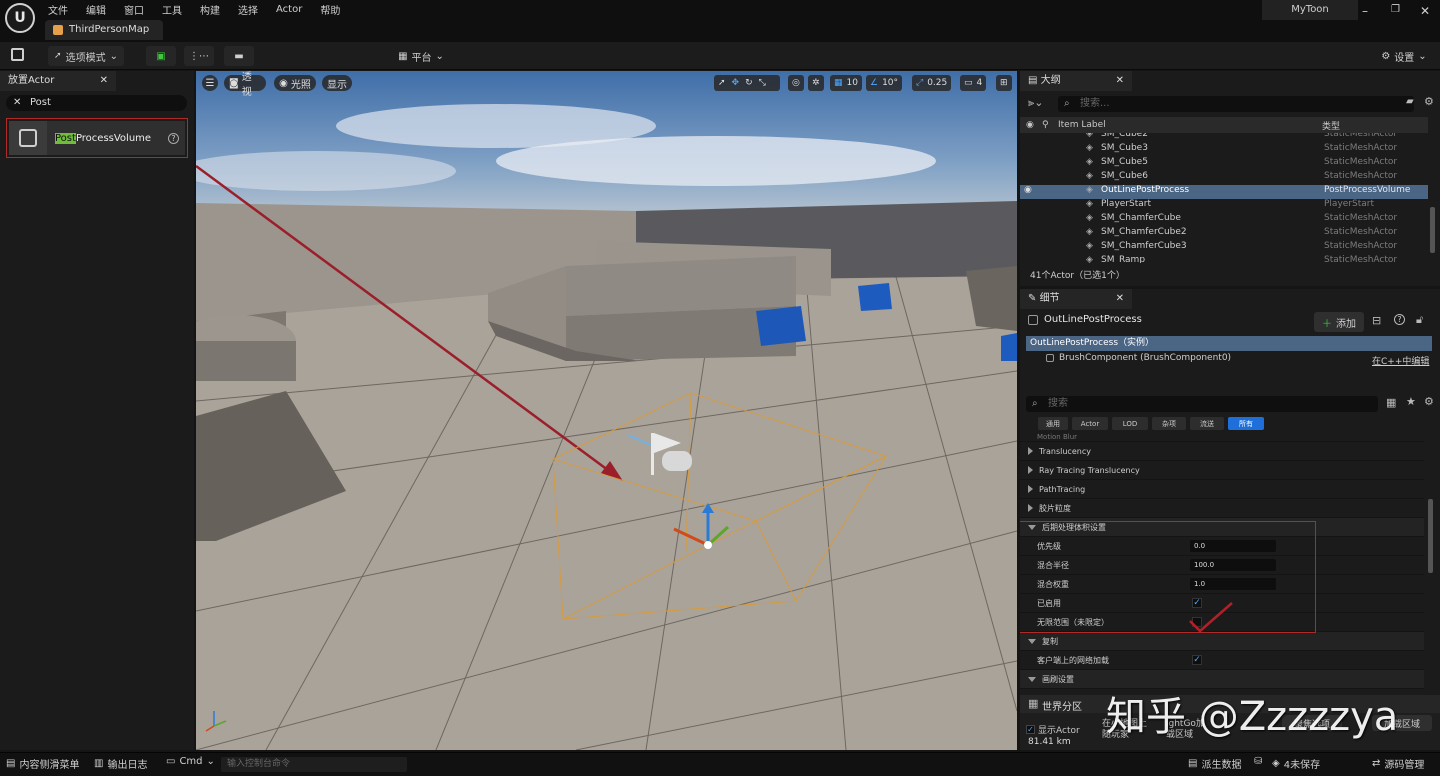  Describe the element at coordinates (239, 56) in the screenshot. I see `cinematics-button: ▬` at that location.